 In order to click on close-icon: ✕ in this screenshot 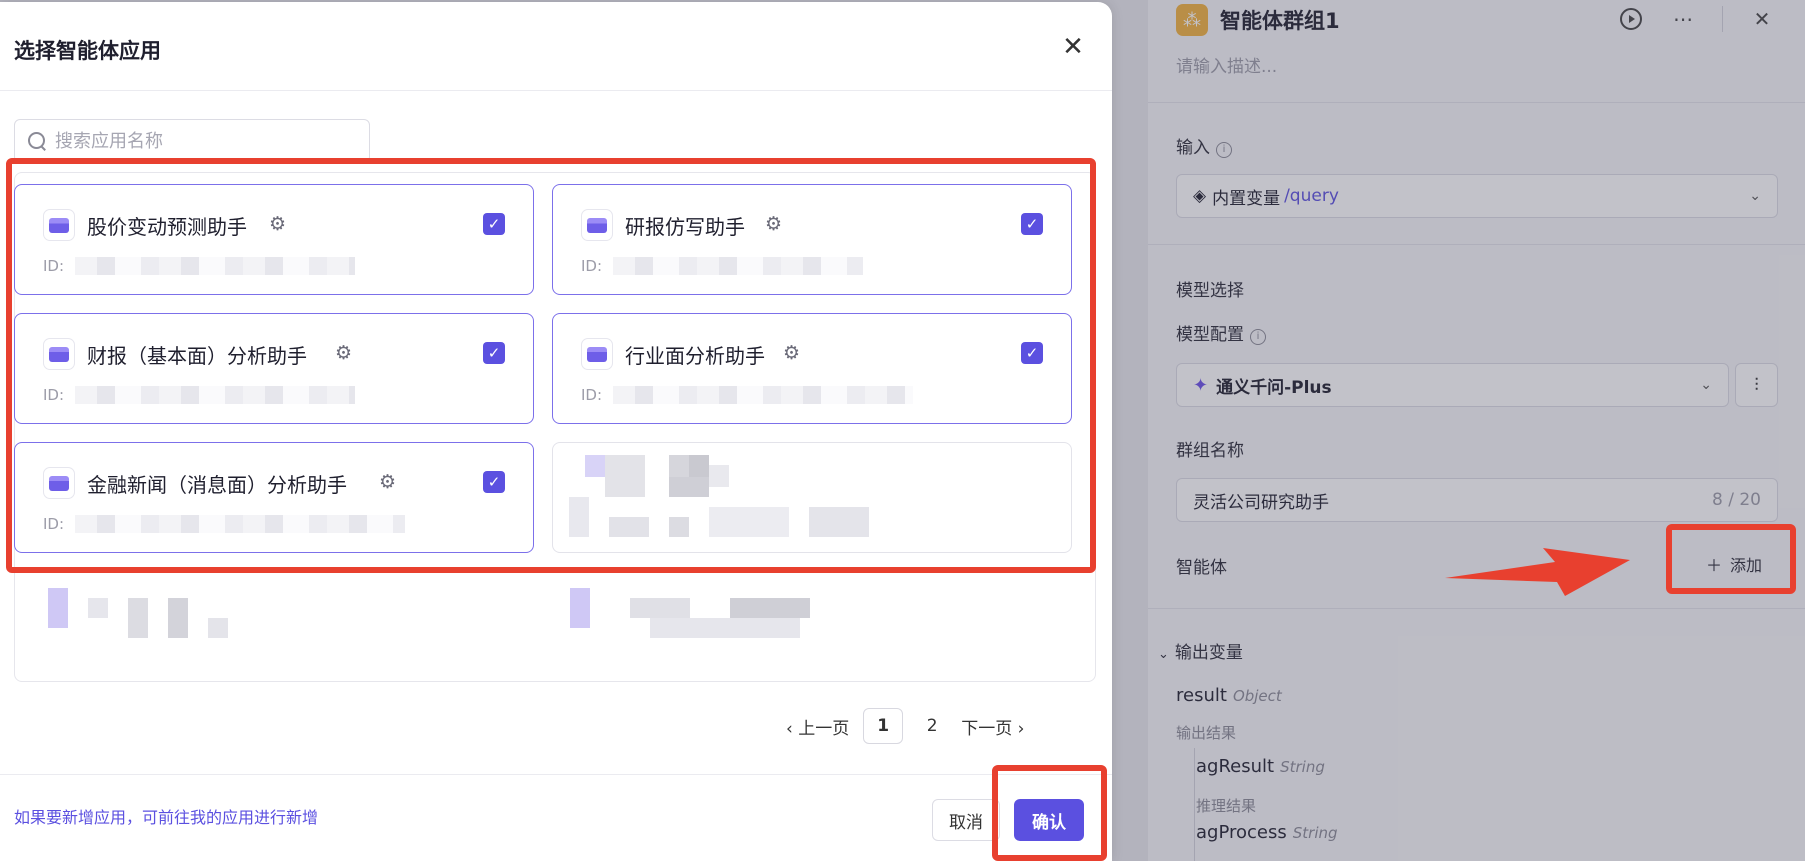, I will do `click(1073, 47)`.